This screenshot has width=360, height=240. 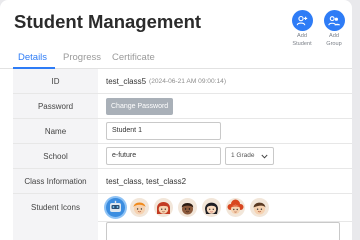 What do you see at coordinates (334, 36) in the screenshot?
I see `add-group-label-1: Add` at bounding box center [334, 36].